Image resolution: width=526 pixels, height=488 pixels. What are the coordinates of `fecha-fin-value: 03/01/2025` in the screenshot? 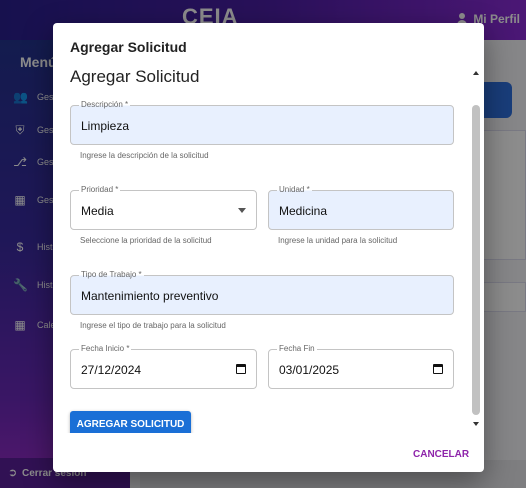 It's located at (309, 370).